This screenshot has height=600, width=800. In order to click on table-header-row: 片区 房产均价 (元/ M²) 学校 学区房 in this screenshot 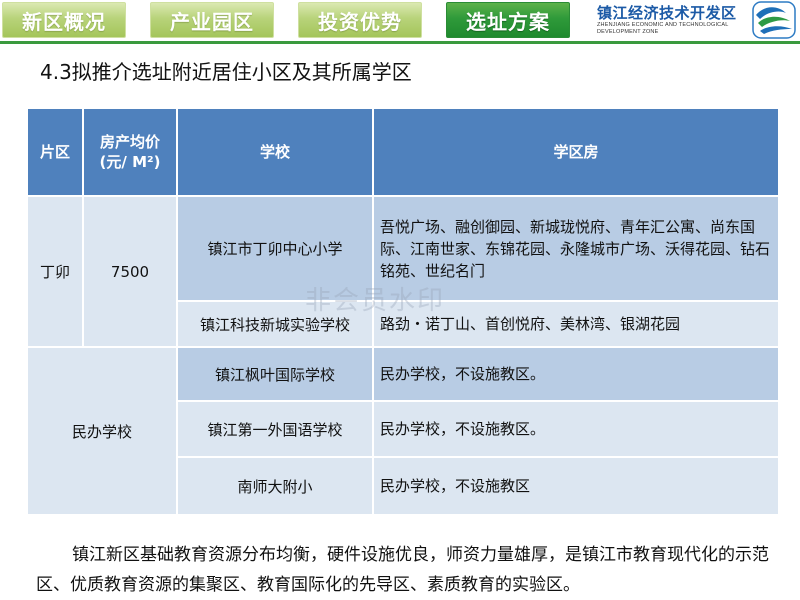, I will do `click(403, 152)`.